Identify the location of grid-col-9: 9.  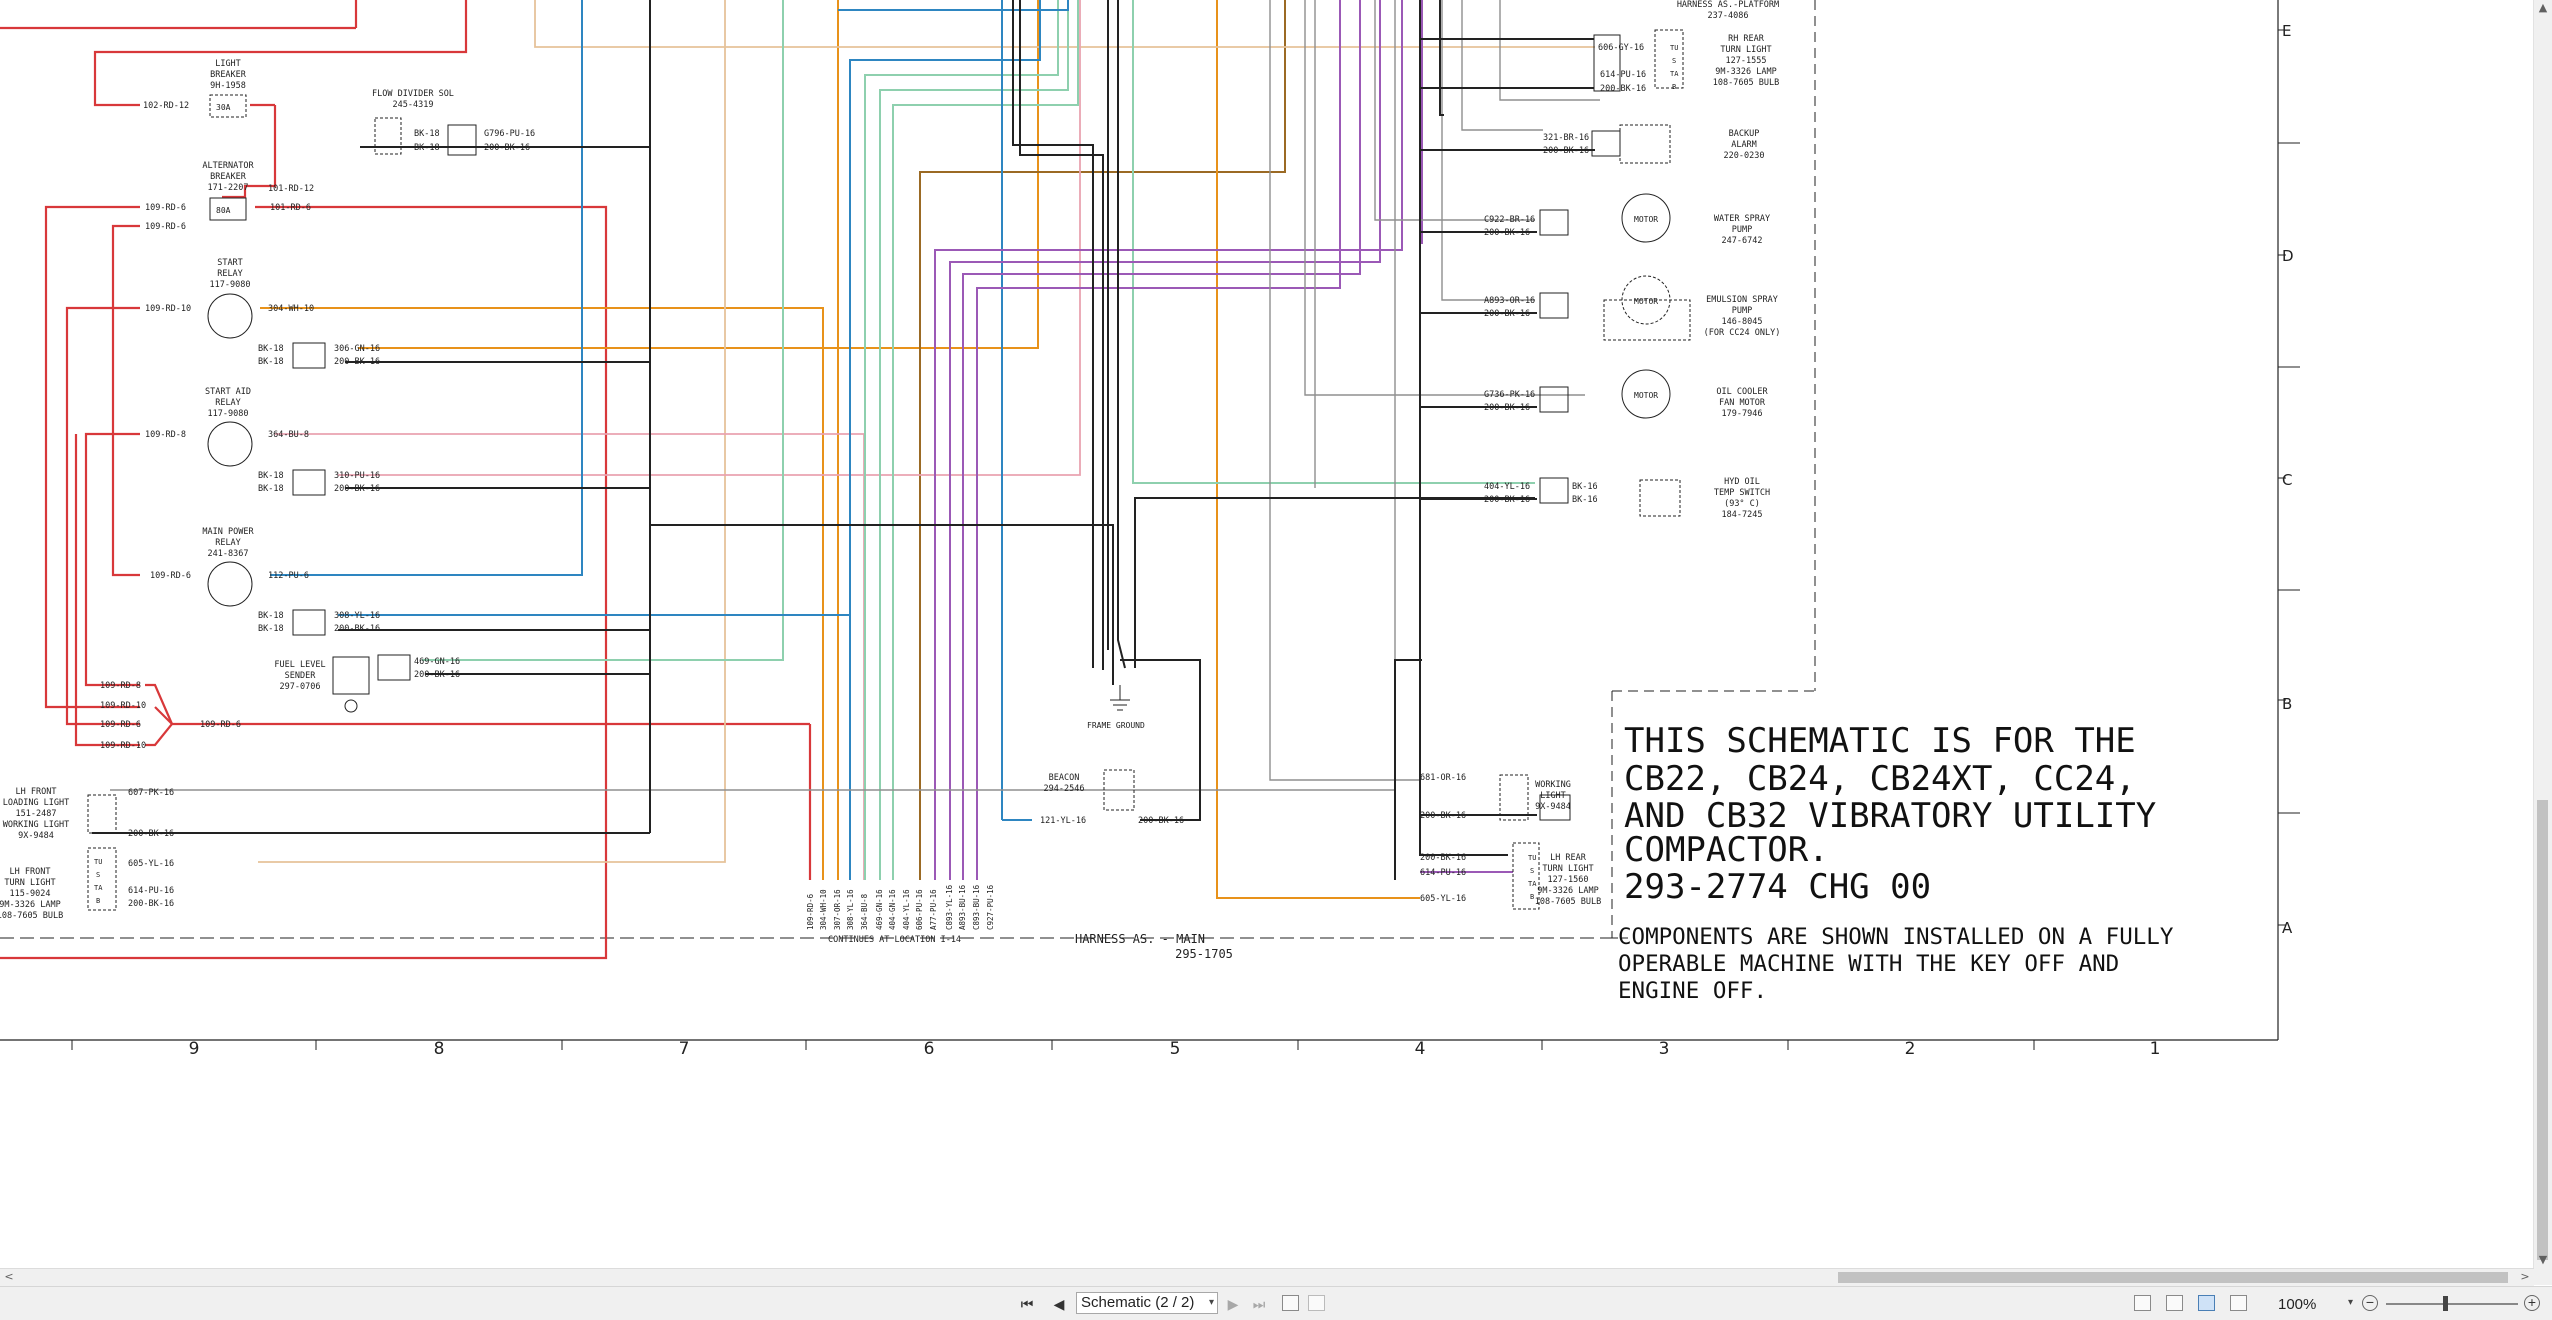
(194, 1049).